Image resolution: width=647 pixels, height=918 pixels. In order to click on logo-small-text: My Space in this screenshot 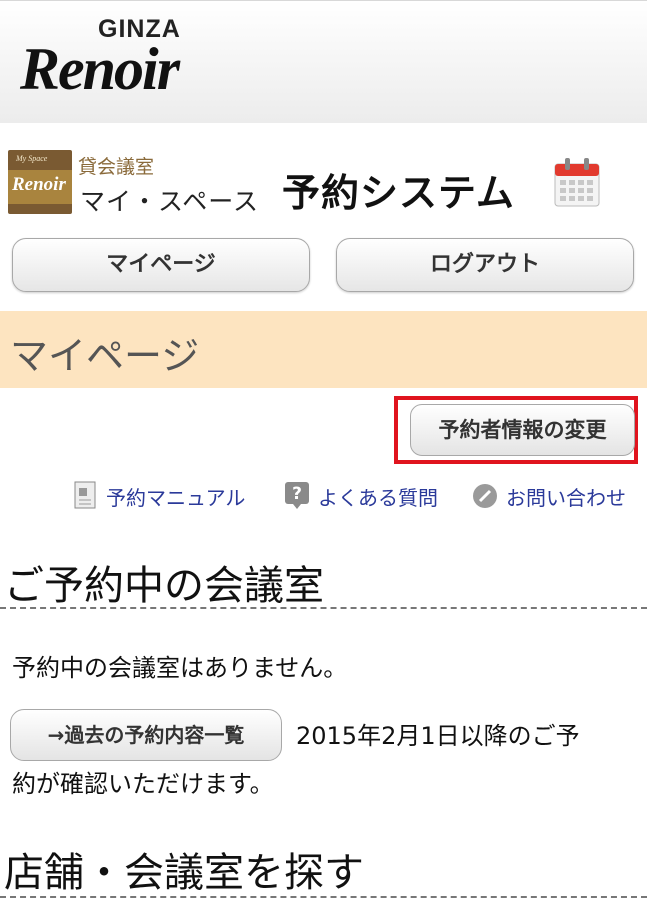, I will do `click(32, 158)`.